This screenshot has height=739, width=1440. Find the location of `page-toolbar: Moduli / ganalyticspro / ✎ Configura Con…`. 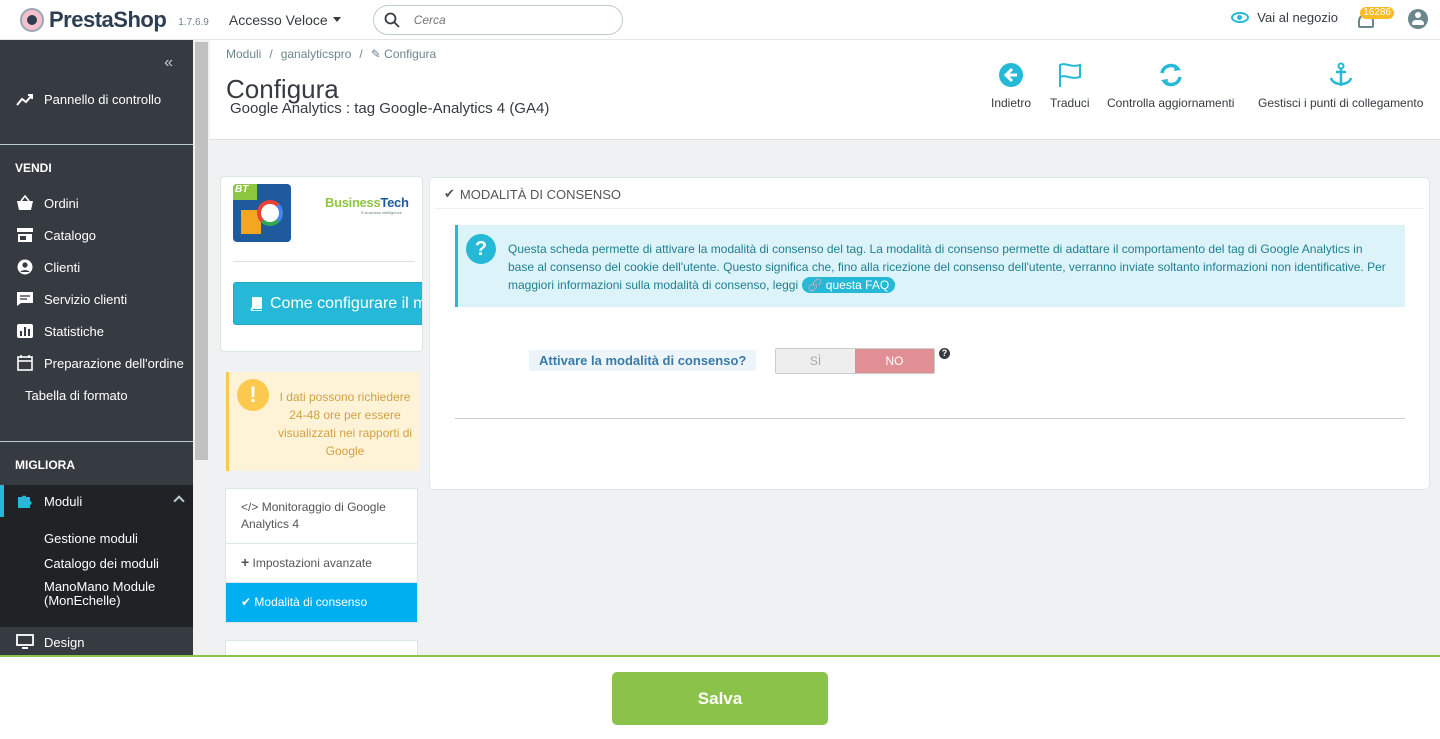

page-toolbar: Moduli / ganalyticspro / ✎ Configura Con… is located at coordinates (825, 90).